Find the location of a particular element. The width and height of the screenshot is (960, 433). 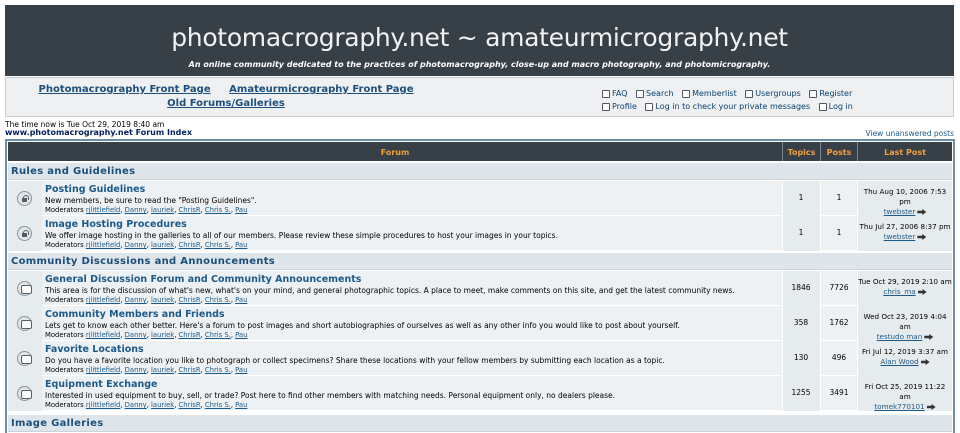

forum-title-link: Equipment Exchange is located at coordinates (101, 384).